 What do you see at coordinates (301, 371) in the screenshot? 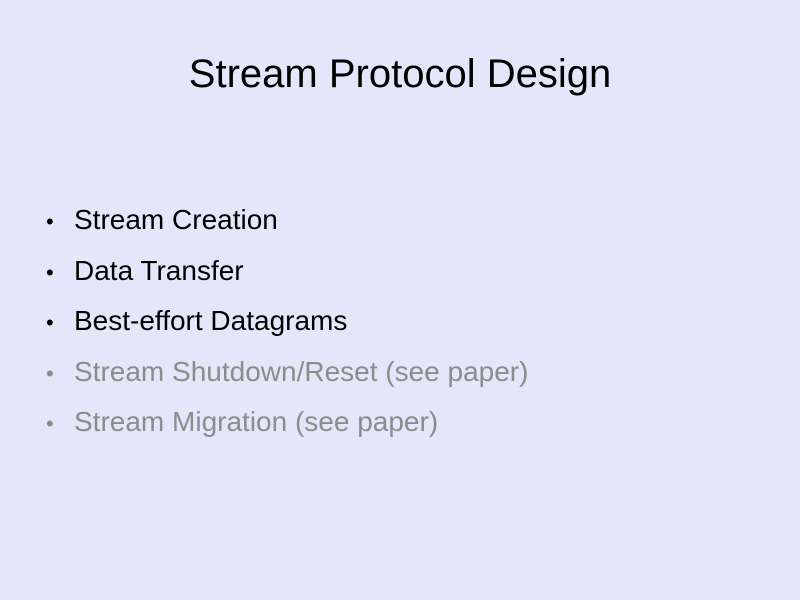
I see `bullet-text: Stream Shutdown/Reset (see paper)` at bounding box center [301, 371].